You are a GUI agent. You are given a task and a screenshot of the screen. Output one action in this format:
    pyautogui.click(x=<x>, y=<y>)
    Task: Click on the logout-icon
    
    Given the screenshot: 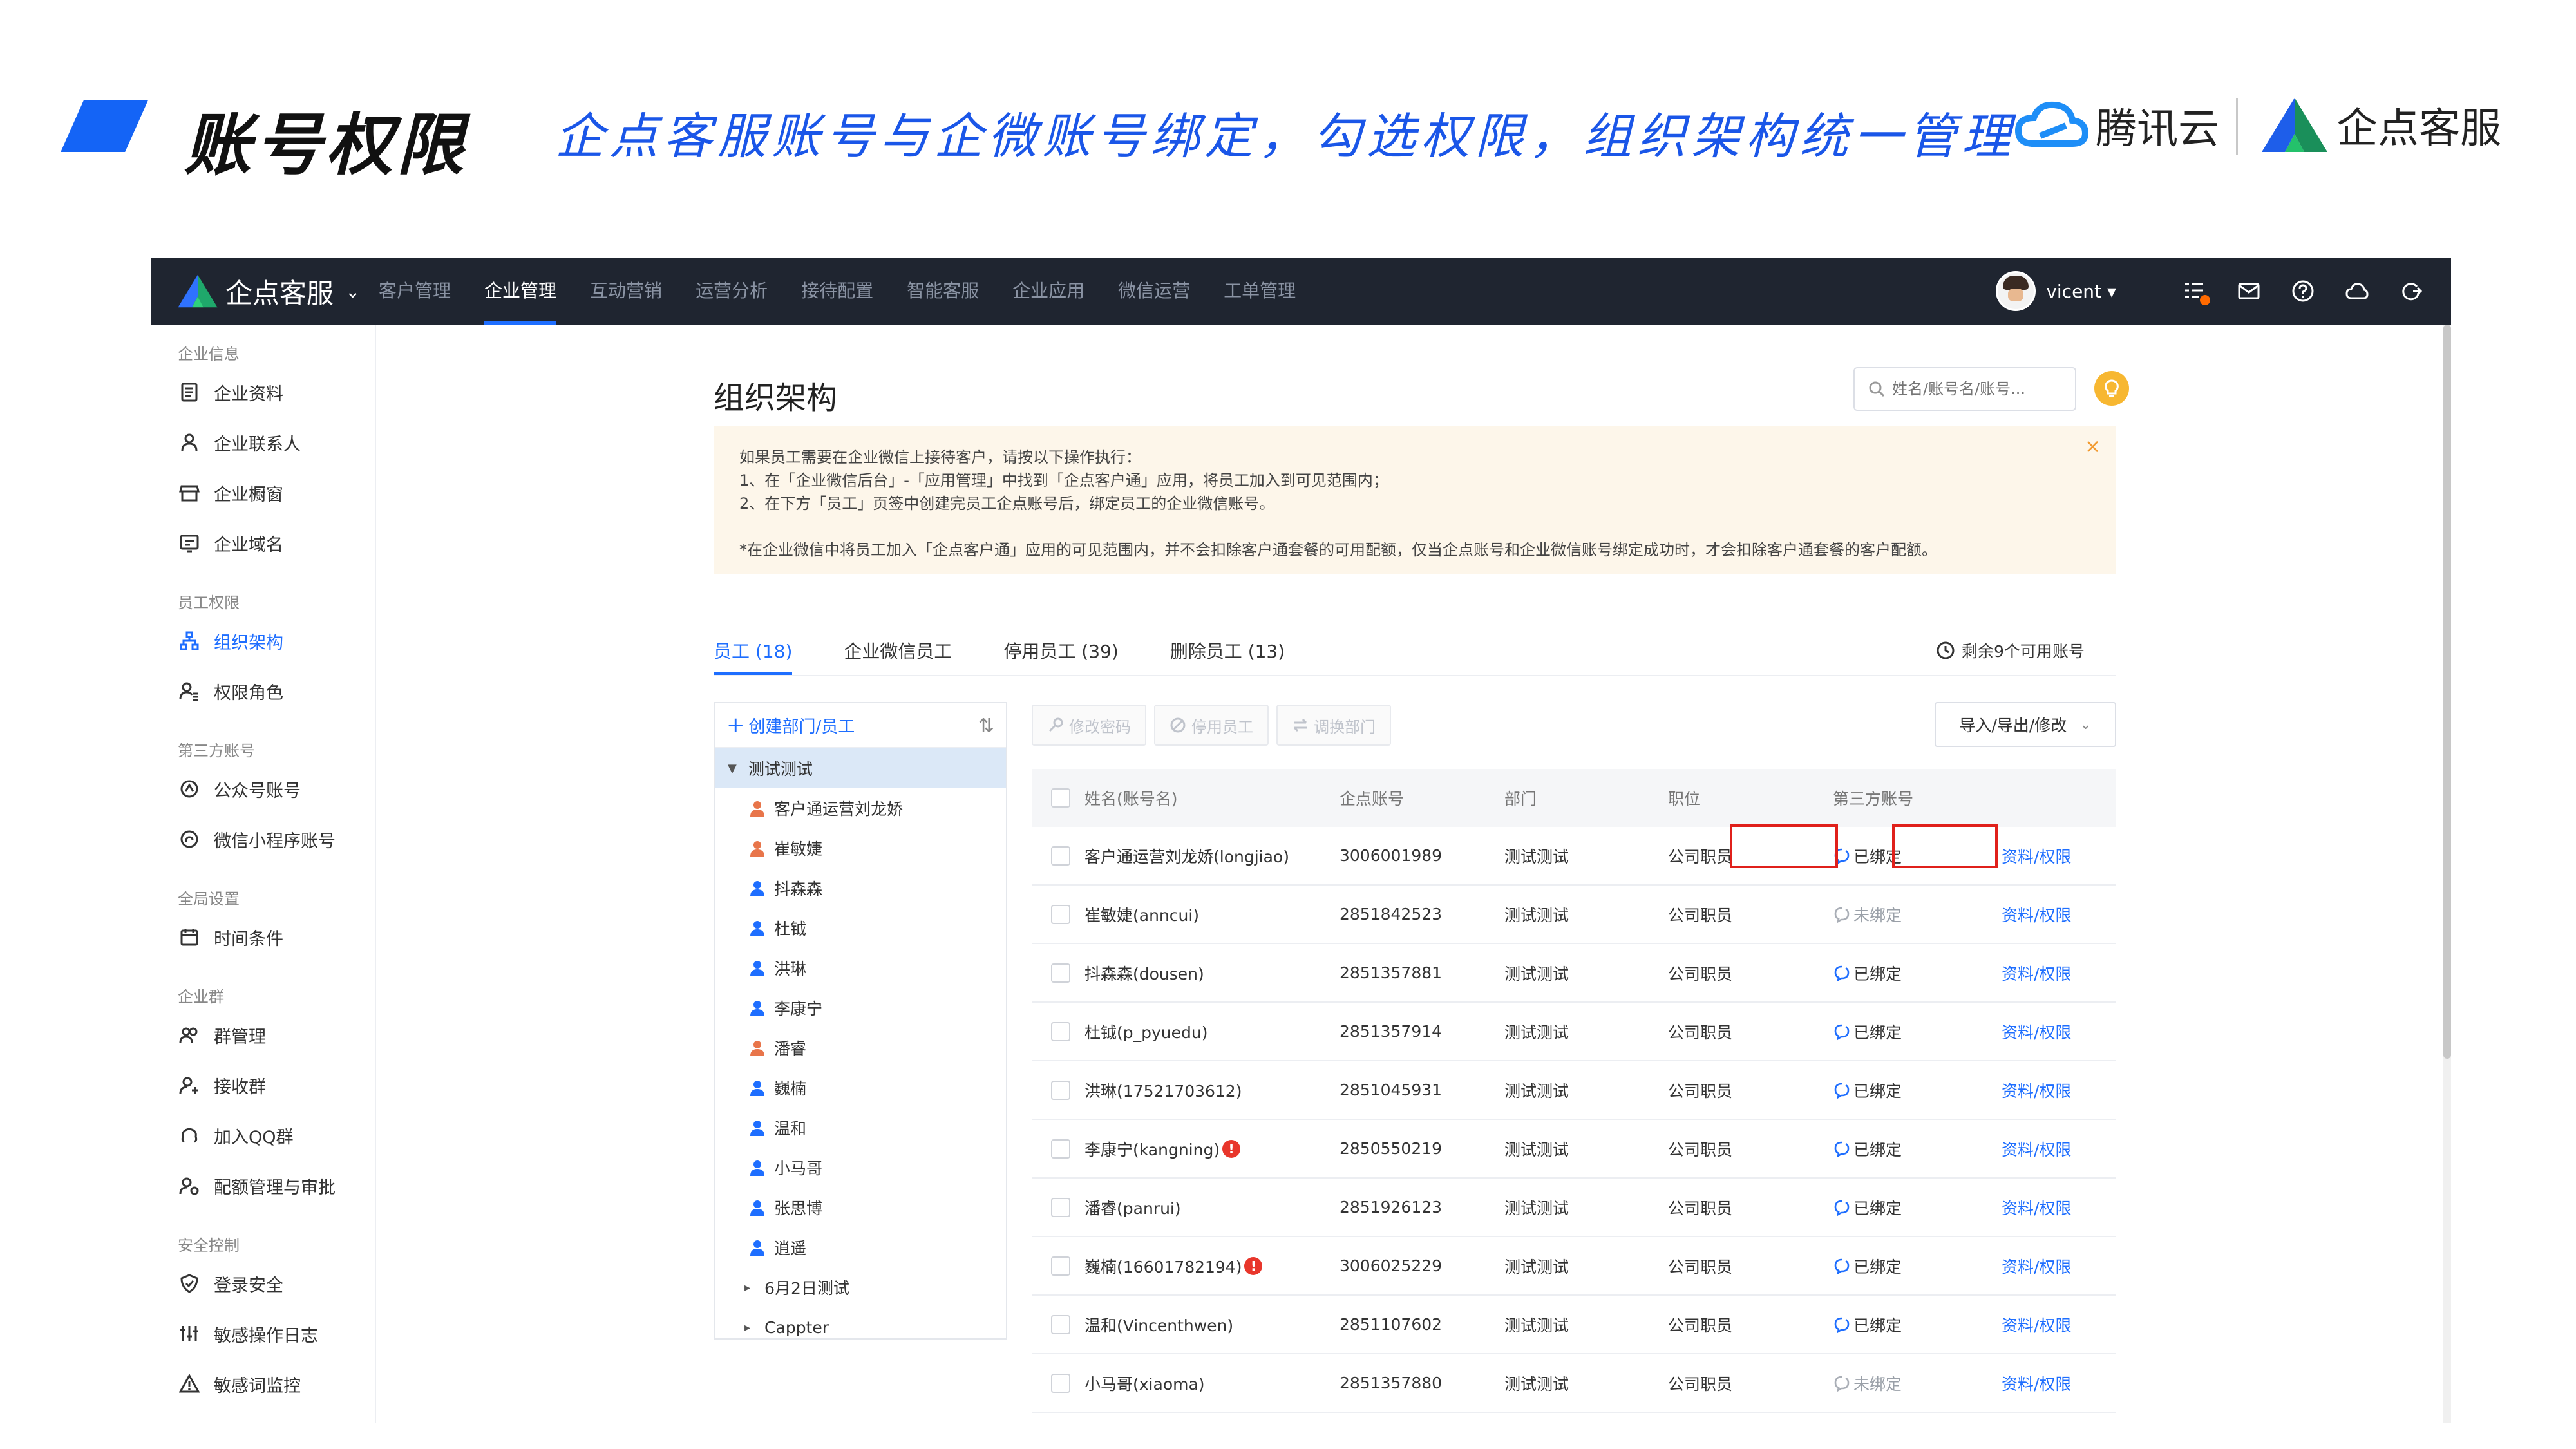 What is the action you would take?
    pyautogui.click(x=2411, y=291)
    